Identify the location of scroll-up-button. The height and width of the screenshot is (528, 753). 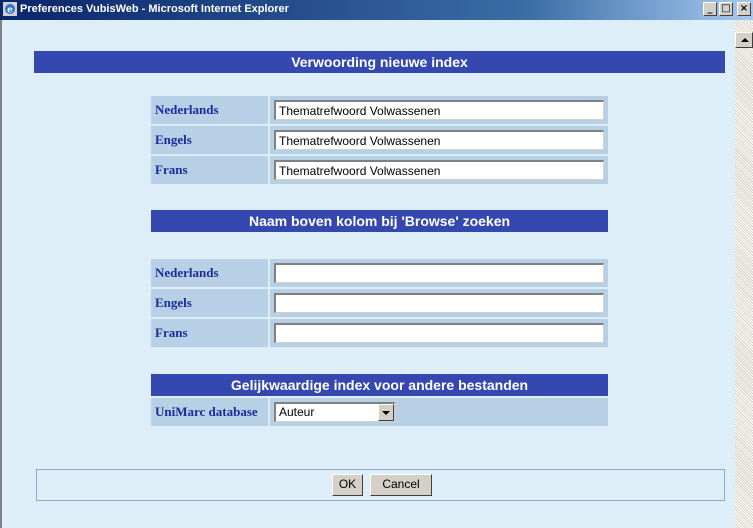
(744, 40).